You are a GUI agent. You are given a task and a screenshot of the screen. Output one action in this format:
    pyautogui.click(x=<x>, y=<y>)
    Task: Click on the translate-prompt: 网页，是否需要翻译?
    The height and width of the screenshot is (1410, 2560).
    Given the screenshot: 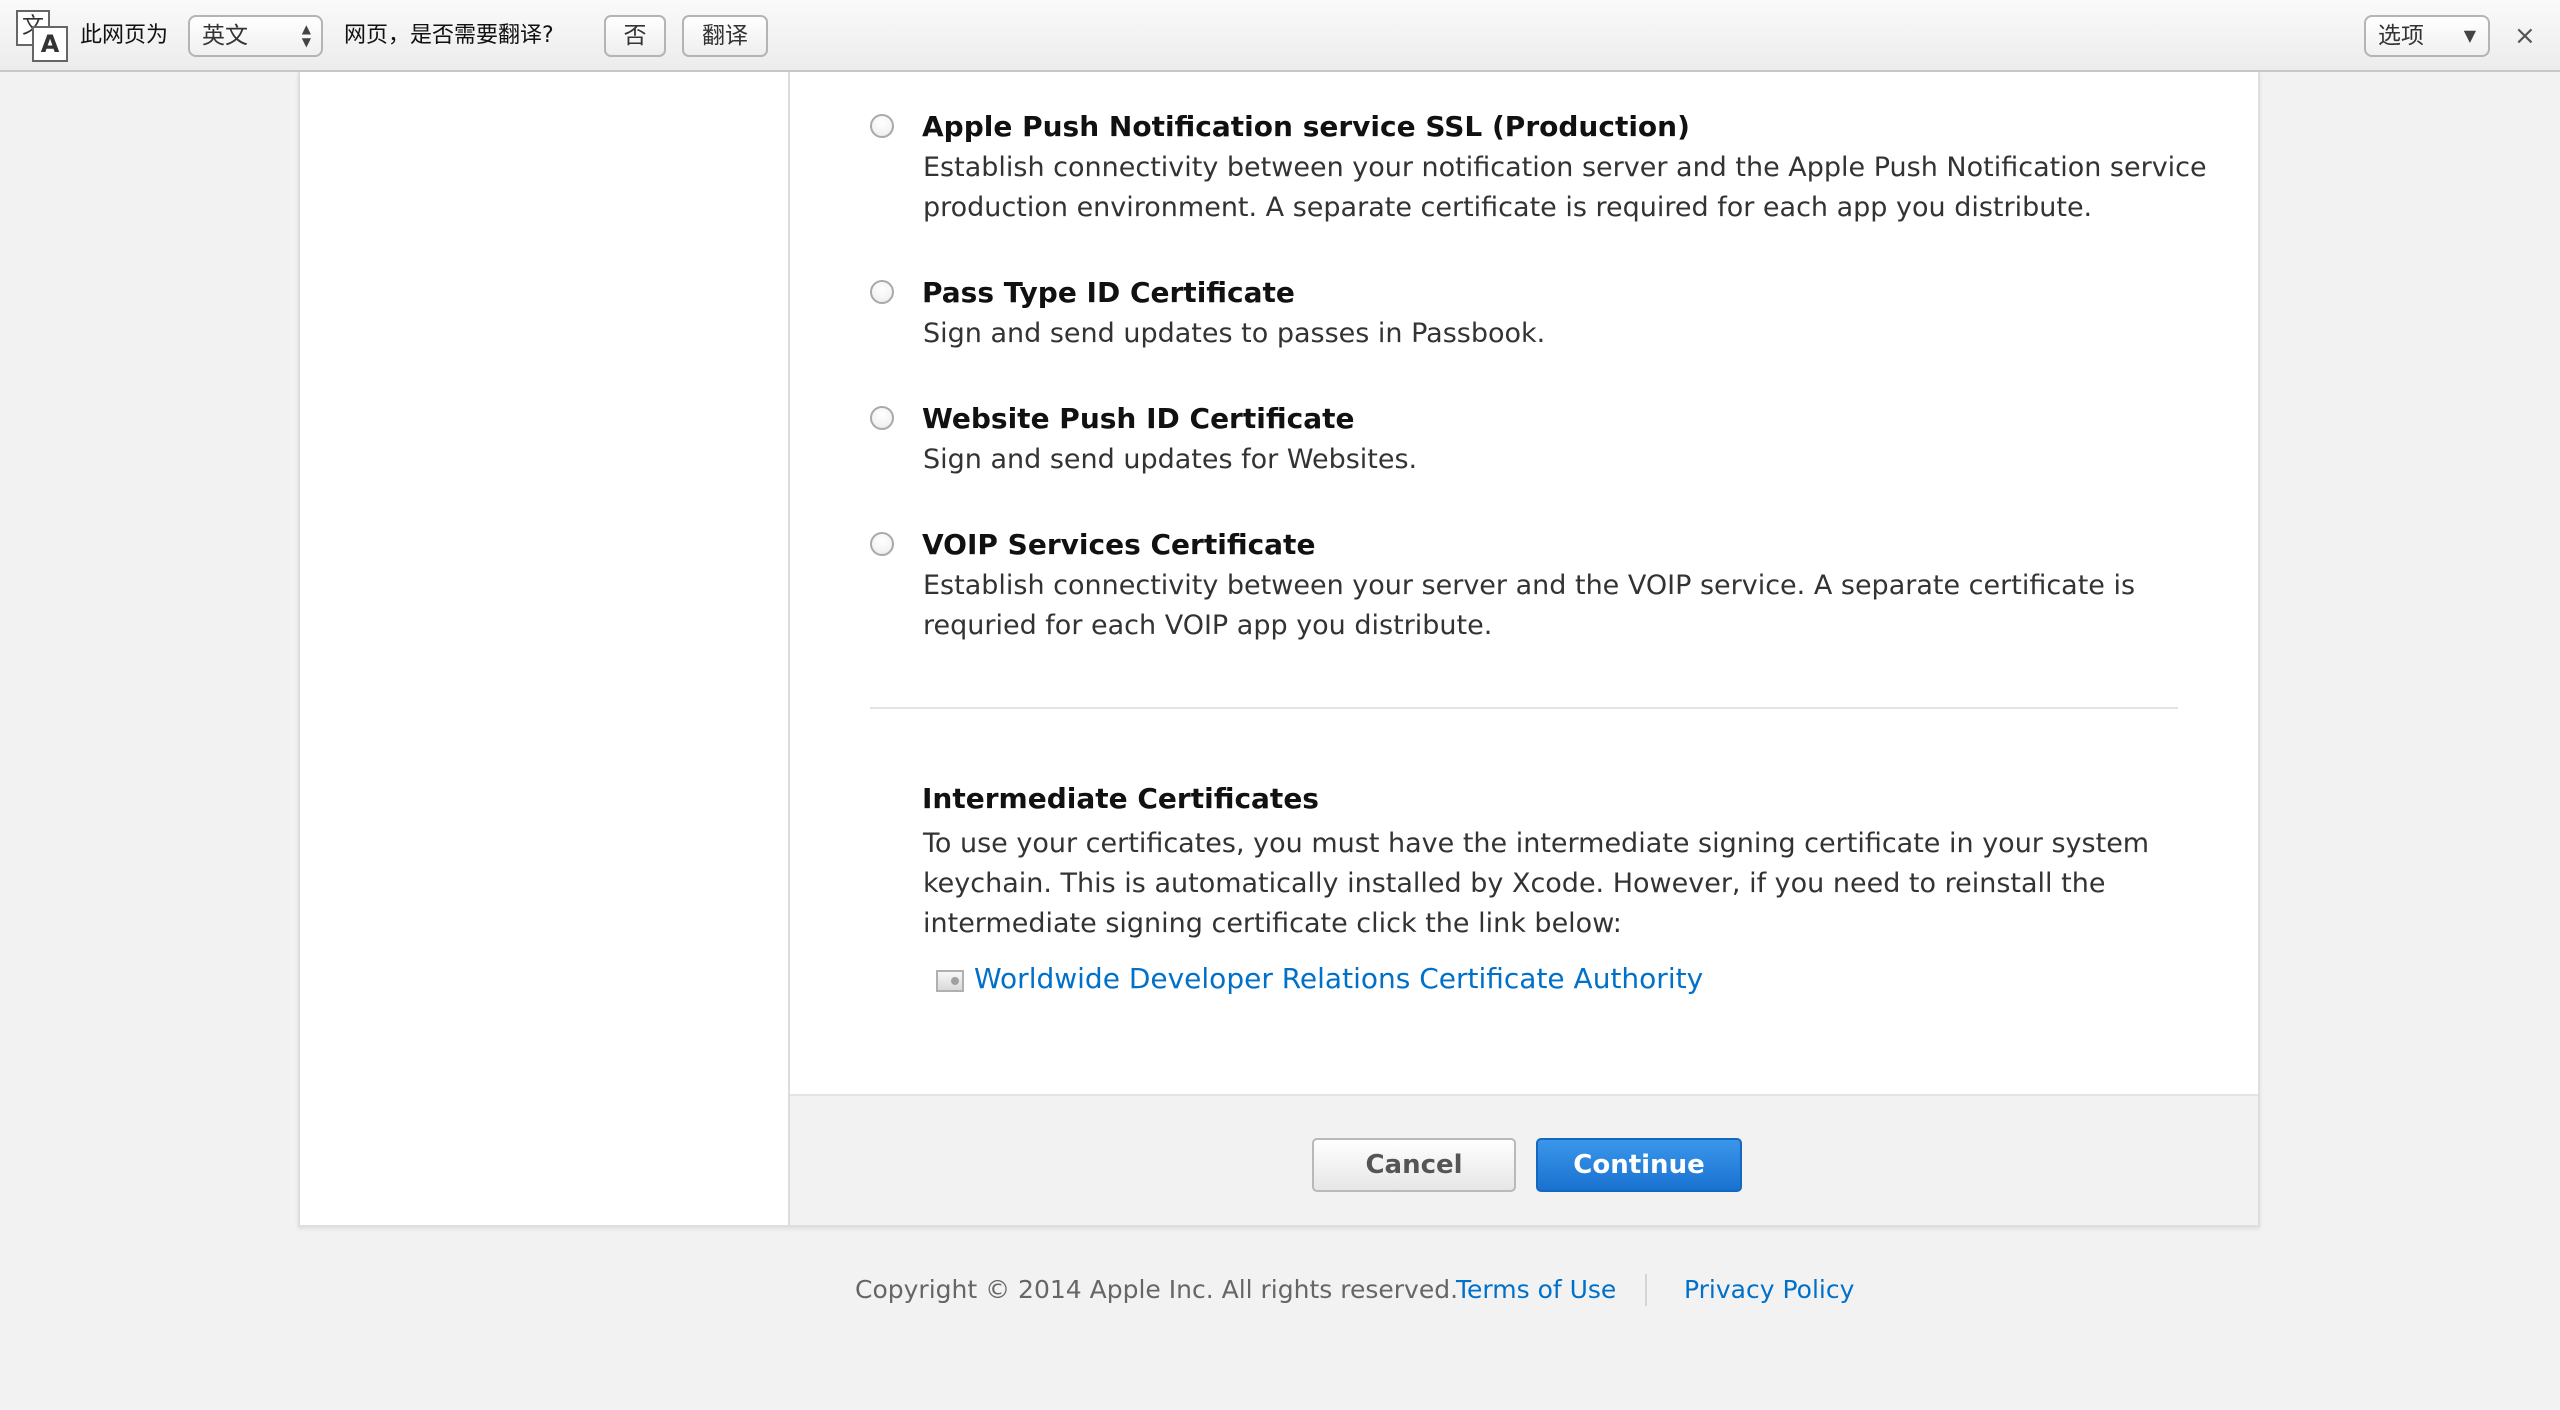 What is the action you would take?
    pyautogui.click(x=449, y=35)
    